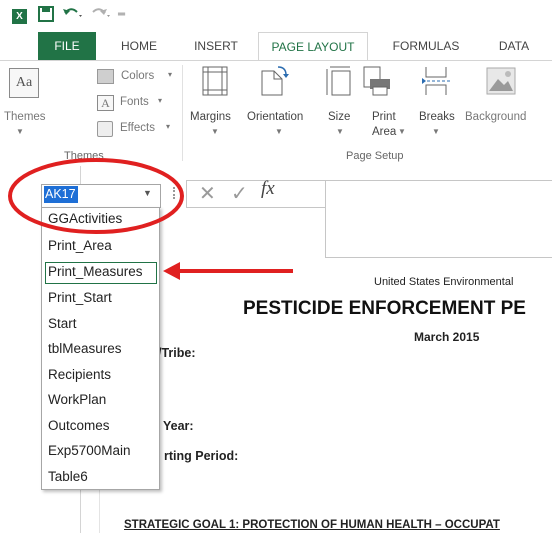 The image size is (552, 533). What do you see at coordinates (105, 103) in the screenshot?
I see `fonts-icon: A` at bounding box center [105, 103].